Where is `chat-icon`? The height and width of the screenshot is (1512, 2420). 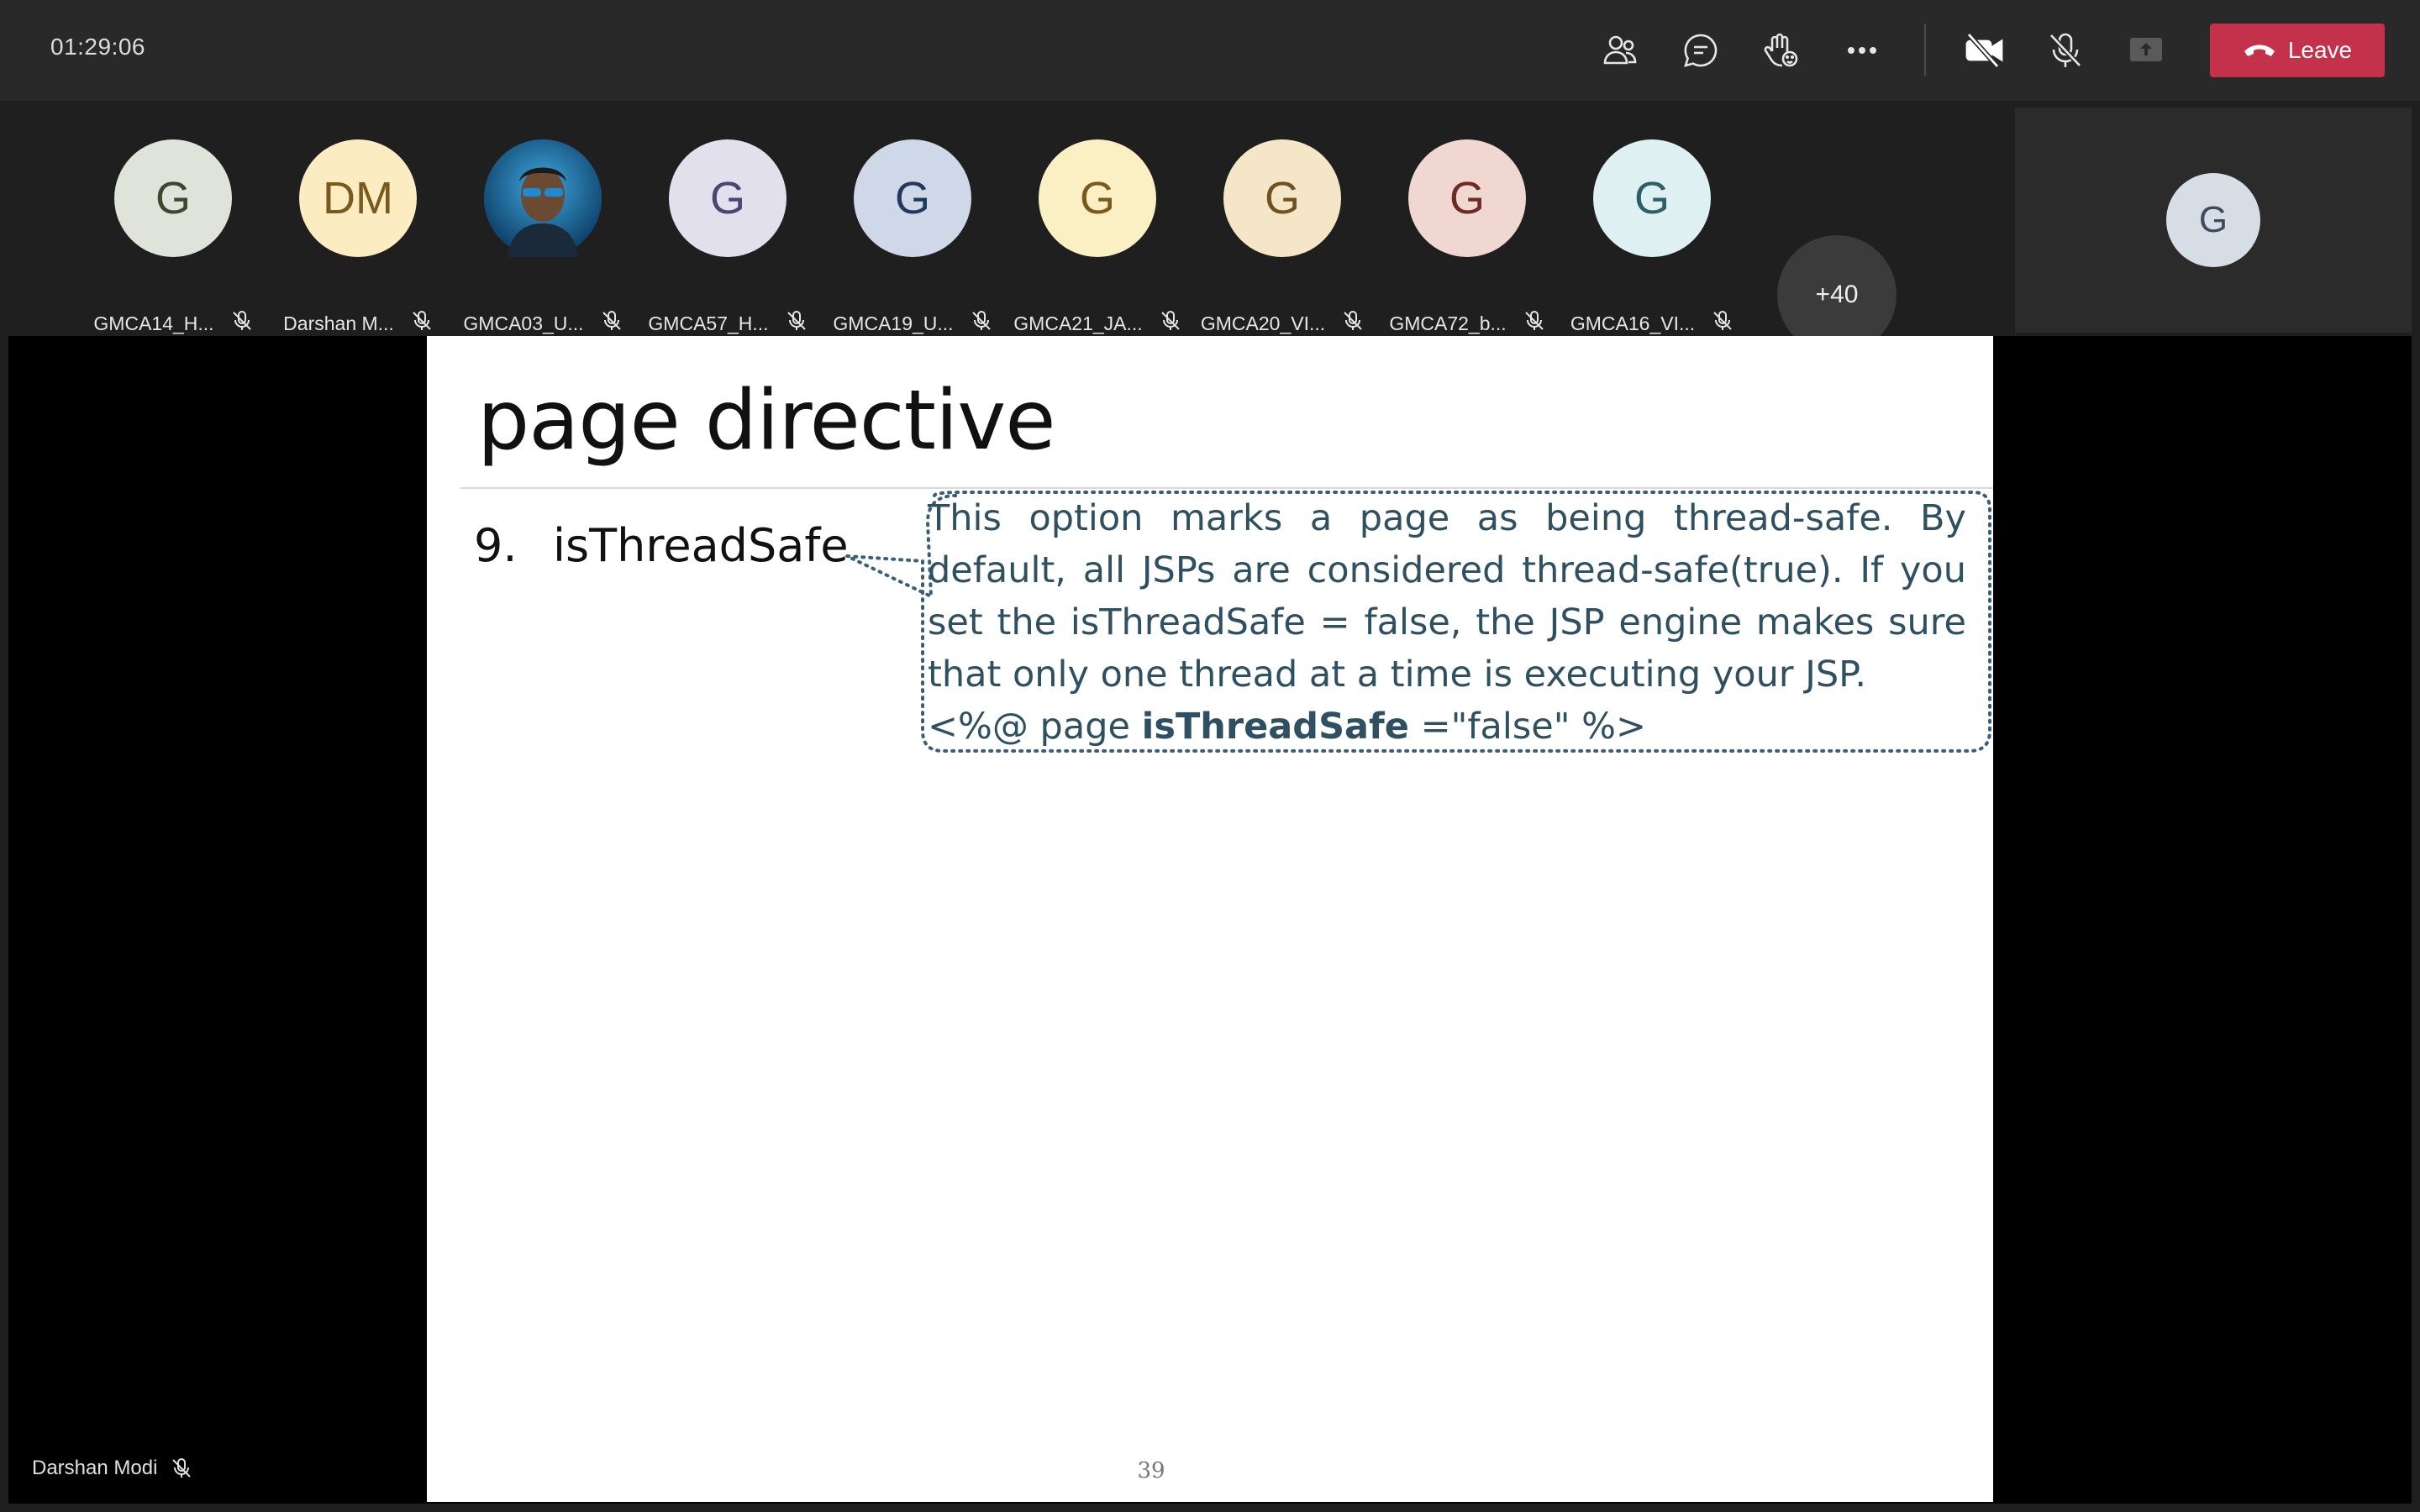 chat-icon is located at coordinates (1701, 50).